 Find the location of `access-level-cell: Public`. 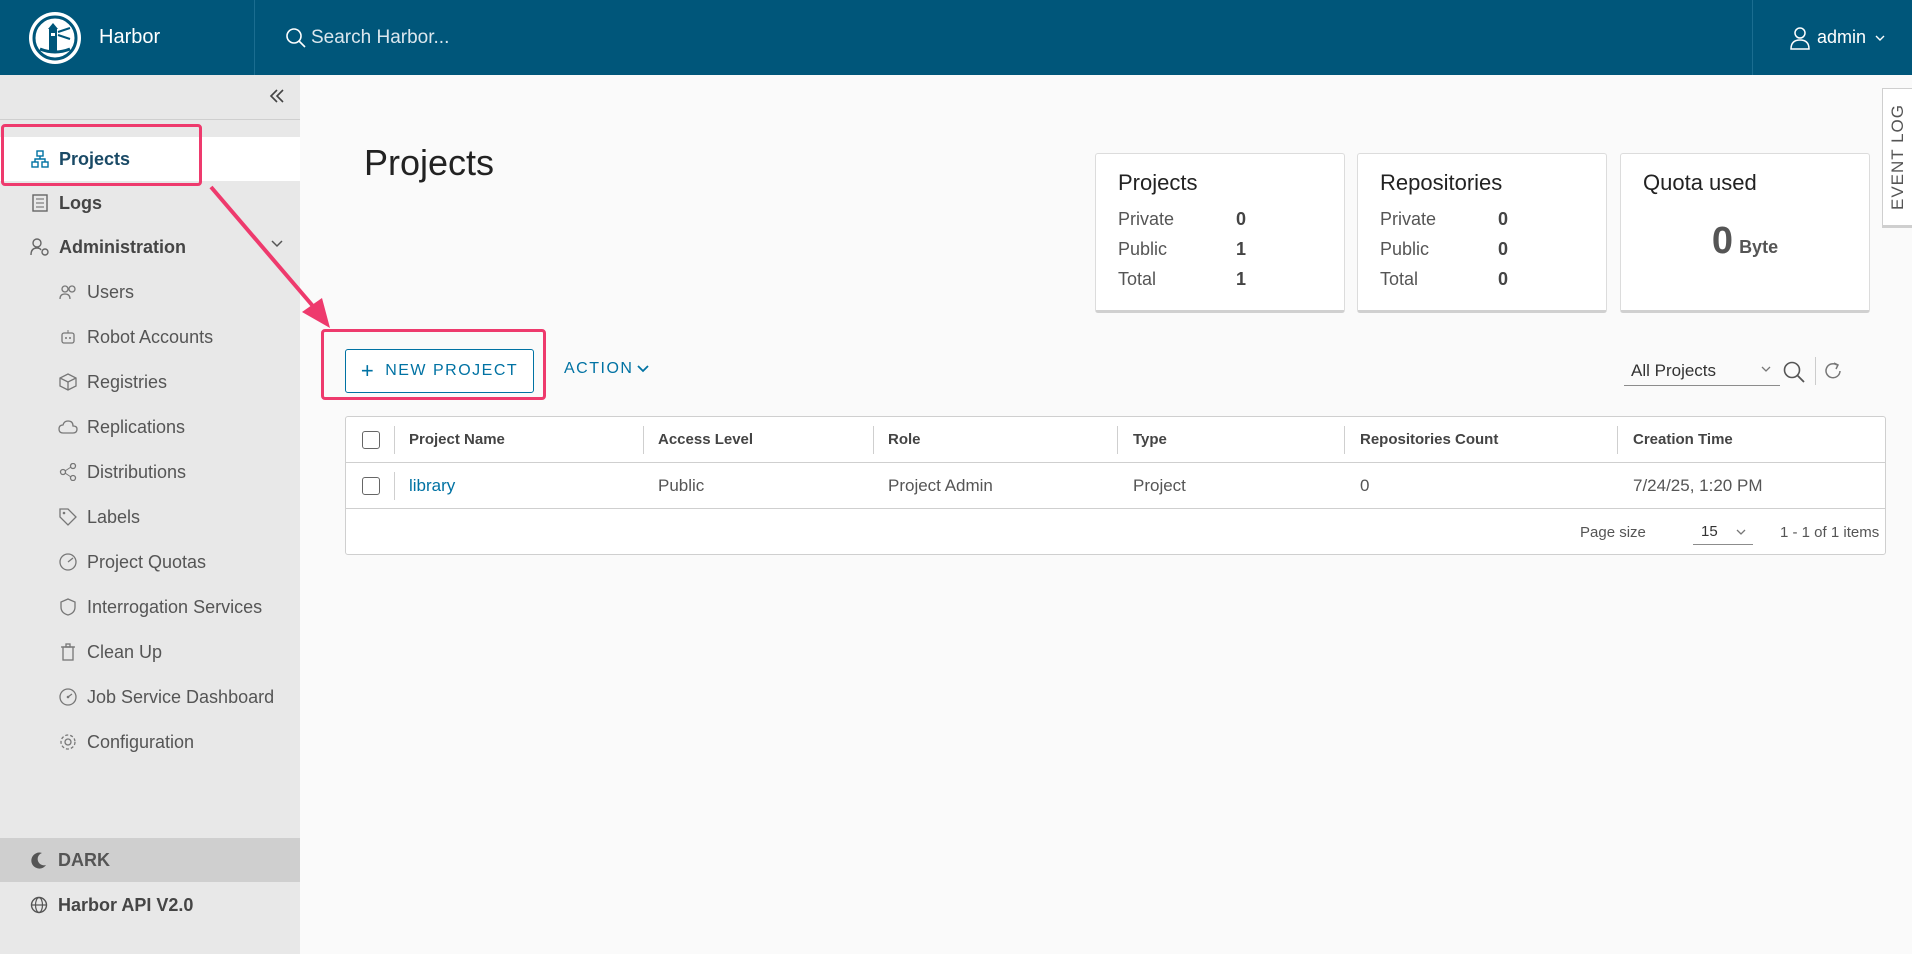

access-level-cell: Public is located at coordinates (681, 485).